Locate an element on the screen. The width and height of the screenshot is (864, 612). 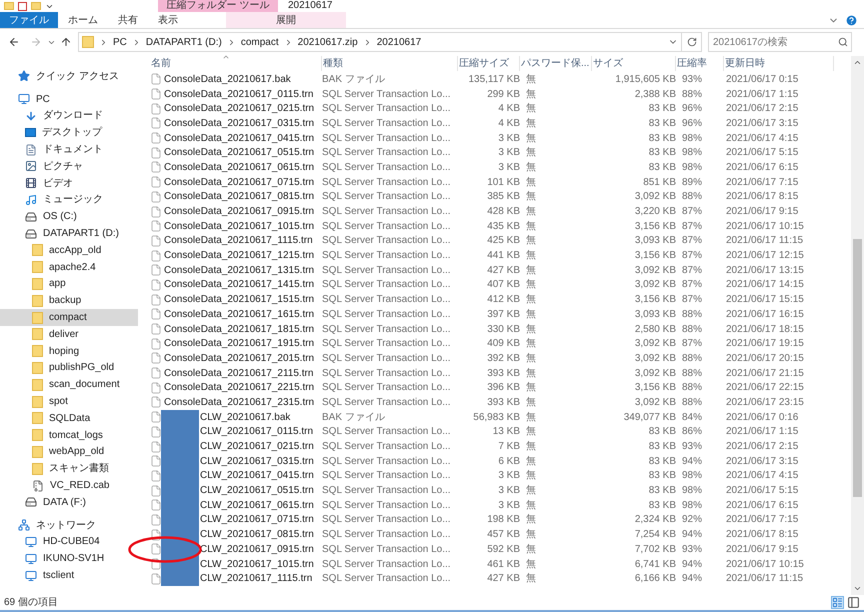
file-row: ConsoleData_20210617_1115.trn SQL Server Transaction Lo... 425 KB 無 3,093 KB 87% 2021/06/17 11:15 is located at coordinates (494, 241).